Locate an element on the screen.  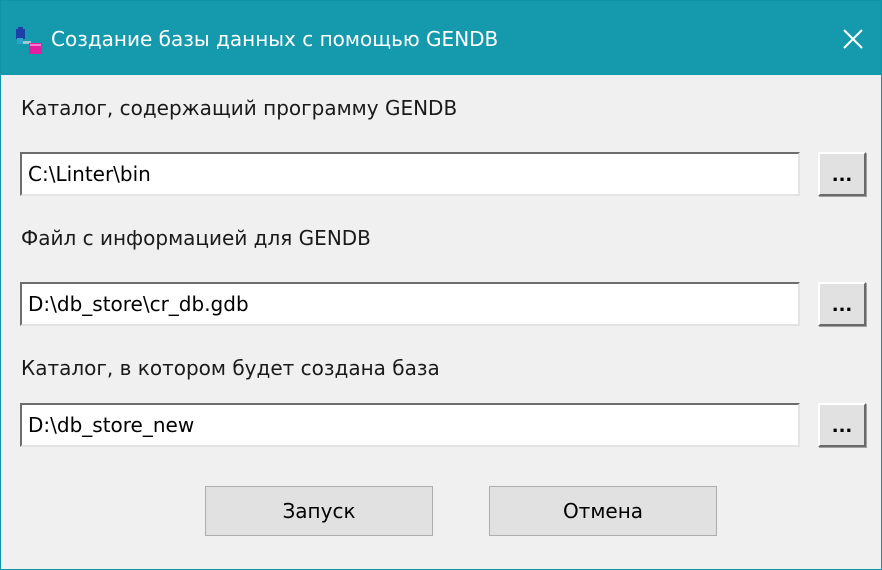
title-bar: Создание базы данных с помощью GENDB is located at coordinates (441, 38).